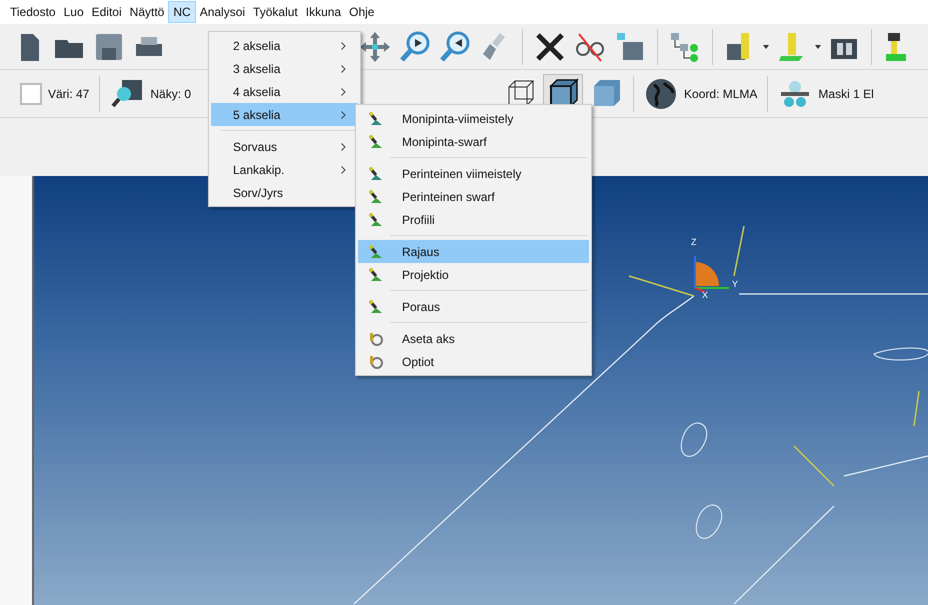 This screenshot has width=928, height=605. I want to click on menu-item: Perinteinen swarf, so click(473, 196).